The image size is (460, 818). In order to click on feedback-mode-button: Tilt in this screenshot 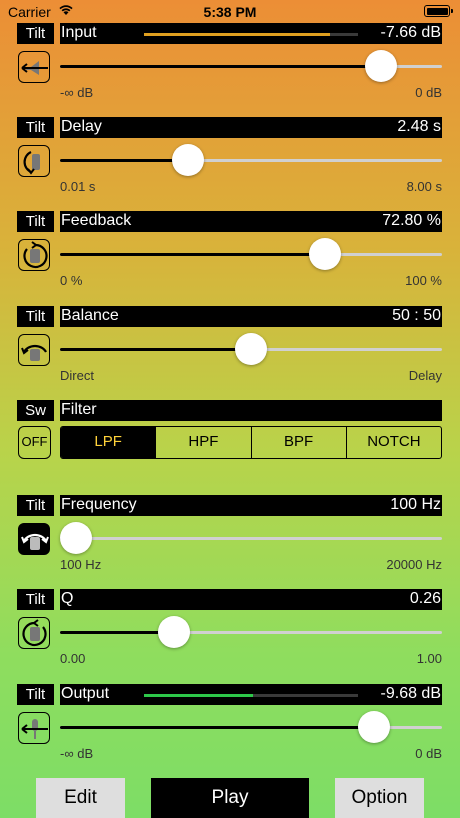, I will do `click(35, 221)`.